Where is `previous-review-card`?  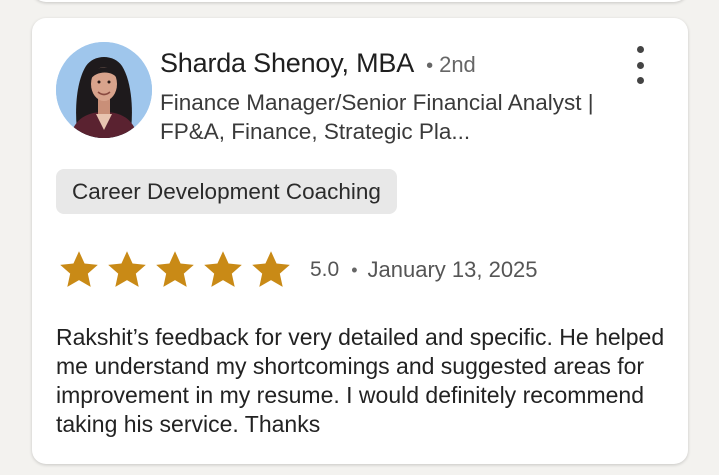 previous-review-card is located at coordinates (360, 1).